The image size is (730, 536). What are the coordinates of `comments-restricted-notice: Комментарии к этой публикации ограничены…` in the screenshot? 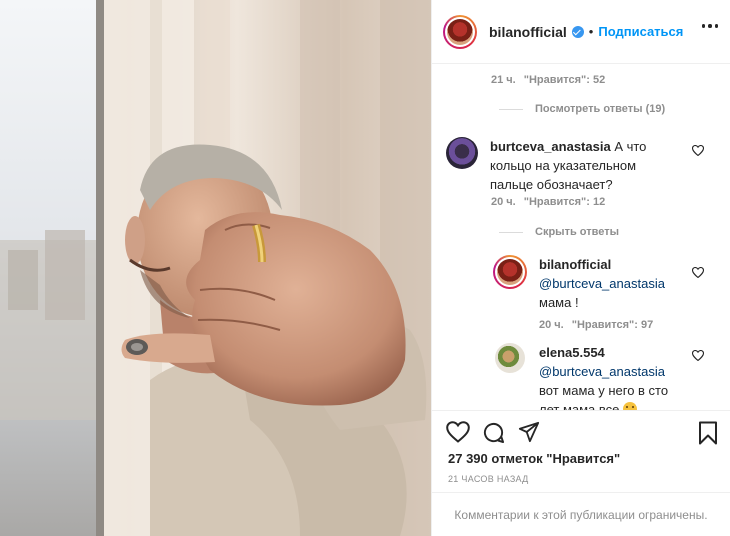 It's located at (581, 514).